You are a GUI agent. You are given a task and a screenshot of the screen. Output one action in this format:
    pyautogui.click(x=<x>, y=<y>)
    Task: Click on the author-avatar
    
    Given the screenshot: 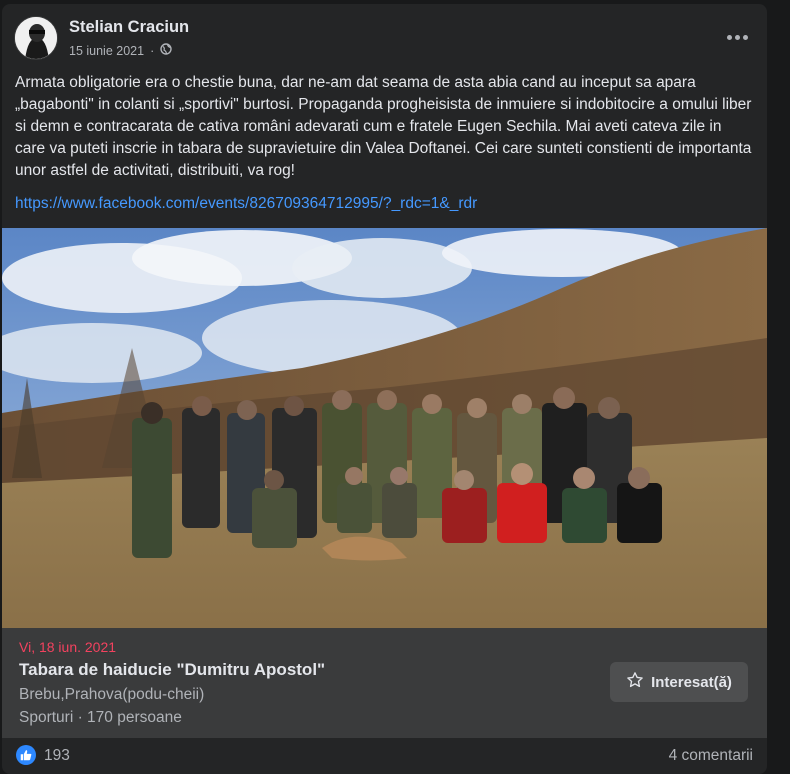 What is the action you would take?
    pyautogui.click(x=36, y=38)
    